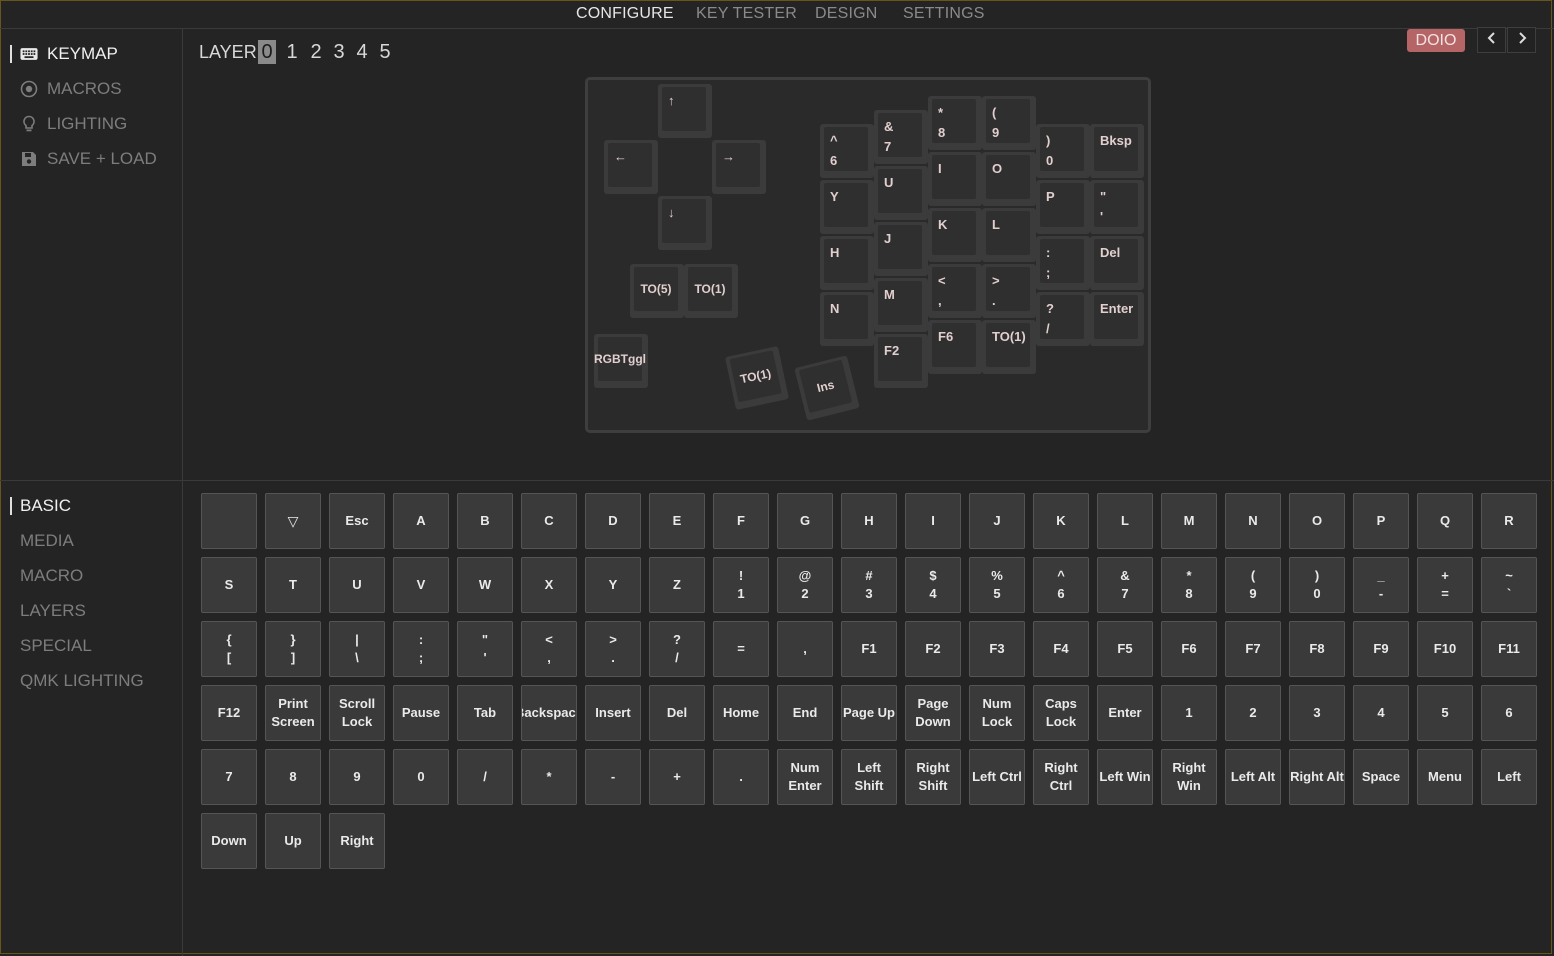 The width and height of the screenshot is (1554, 956). I want to click on keycode-button: F7, so click(1253, 649).